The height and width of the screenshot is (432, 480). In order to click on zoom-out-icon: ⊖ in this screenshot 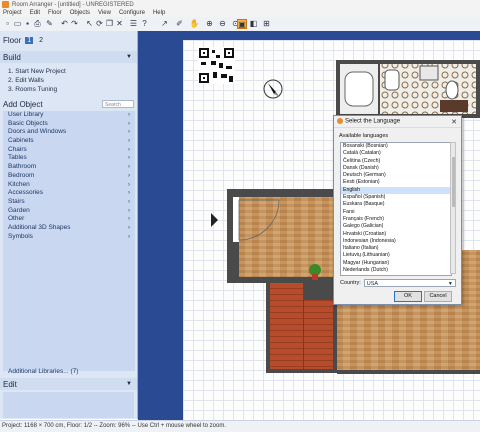, I will do `click(222, 23)`.